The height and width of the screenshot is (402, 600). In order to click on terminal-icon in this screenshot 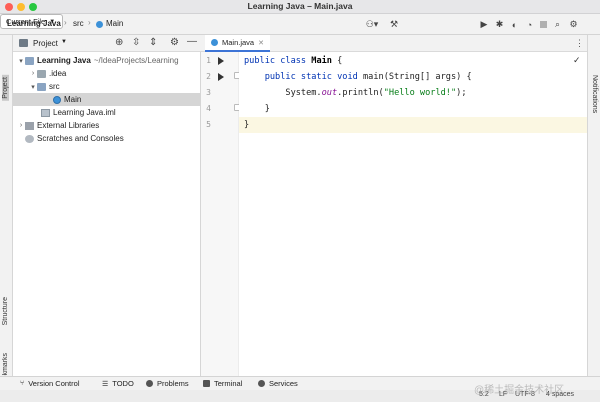, I will do `click(206, 383)`.